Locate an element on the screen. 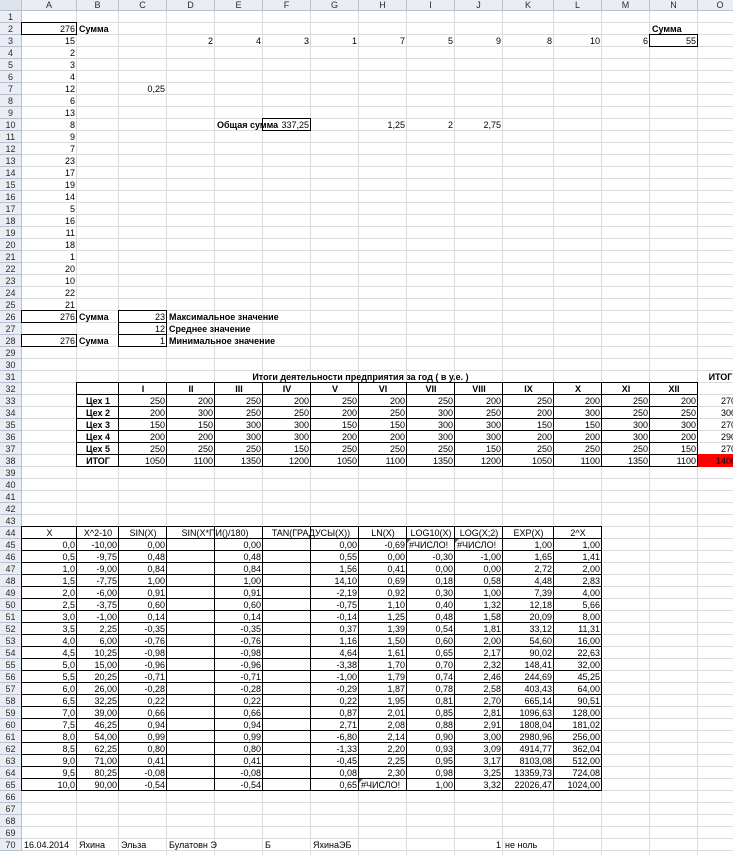 Image resolution: width=733 pixels, height=855 pixels. func-cell-l60: 181,02 is located at coordinates (578, 725).